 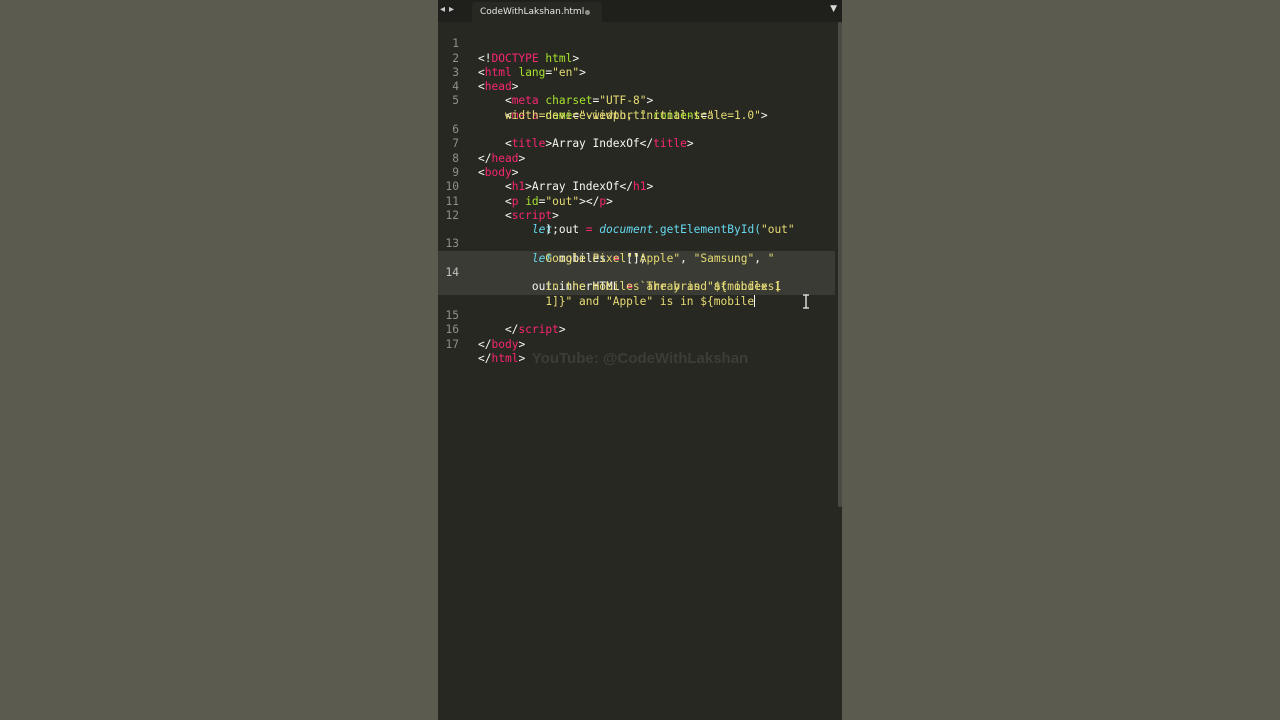 I want to click on unsaved-dot-icon, so click(x=587, y=12).